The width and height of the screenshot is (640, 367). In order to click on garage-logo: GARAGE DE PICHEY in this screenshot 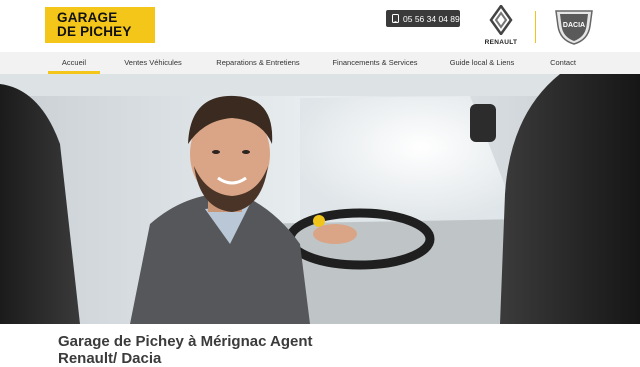, I will do `click(100, 25)`.